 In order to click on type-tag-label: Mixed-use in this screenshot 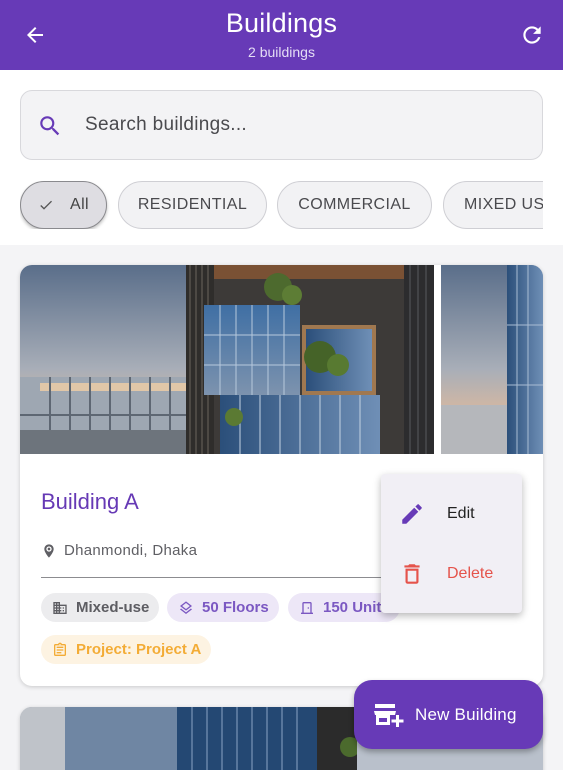, I will do `click(113, 607)`.